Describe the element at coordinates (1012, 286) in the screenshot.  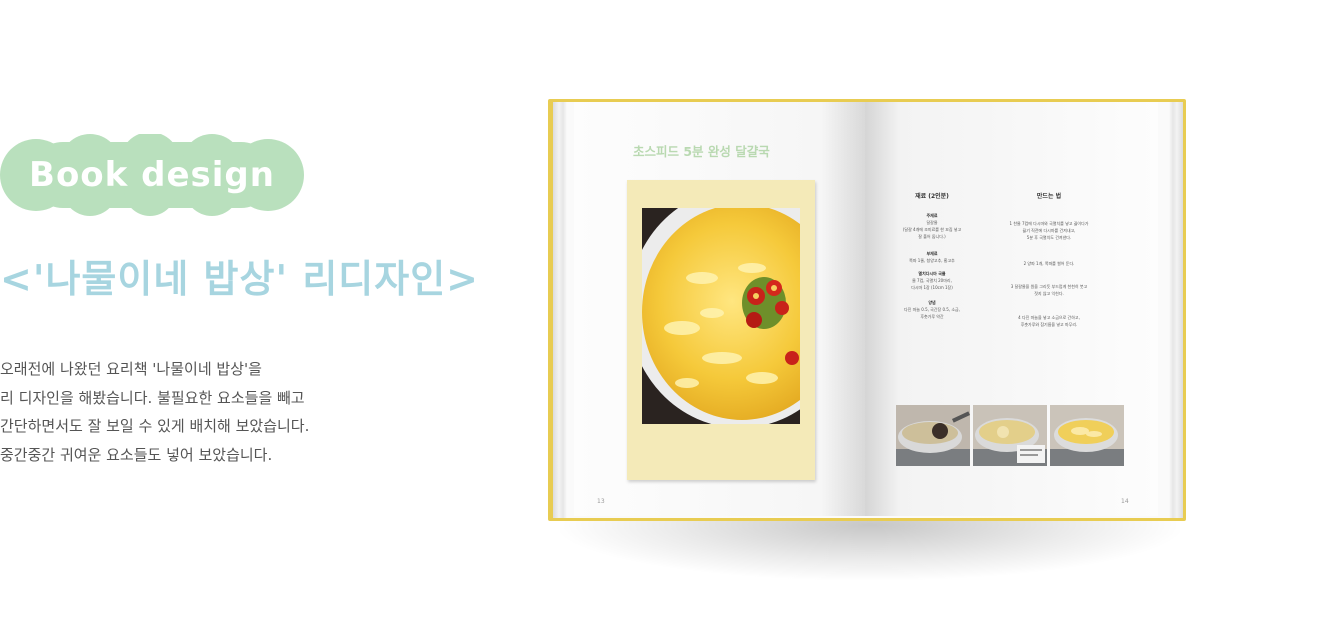
I see `step-number: 3` at that location.